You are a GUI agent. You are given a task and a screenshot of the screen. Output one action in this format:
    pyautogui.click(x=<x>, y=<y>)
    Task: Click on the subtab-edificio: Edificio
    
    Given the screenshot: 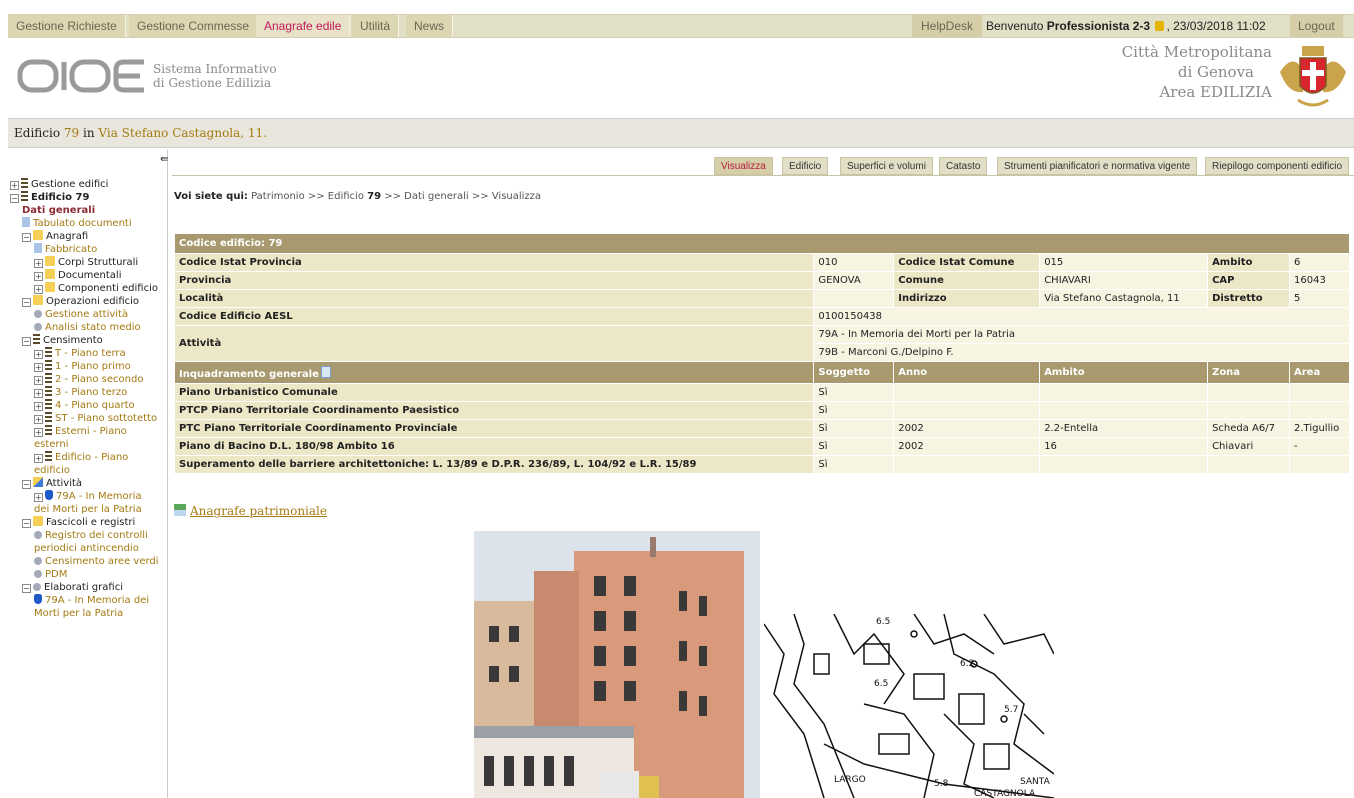 What is the action you would take?
    pyautogui.click(x=805, y=166)
    